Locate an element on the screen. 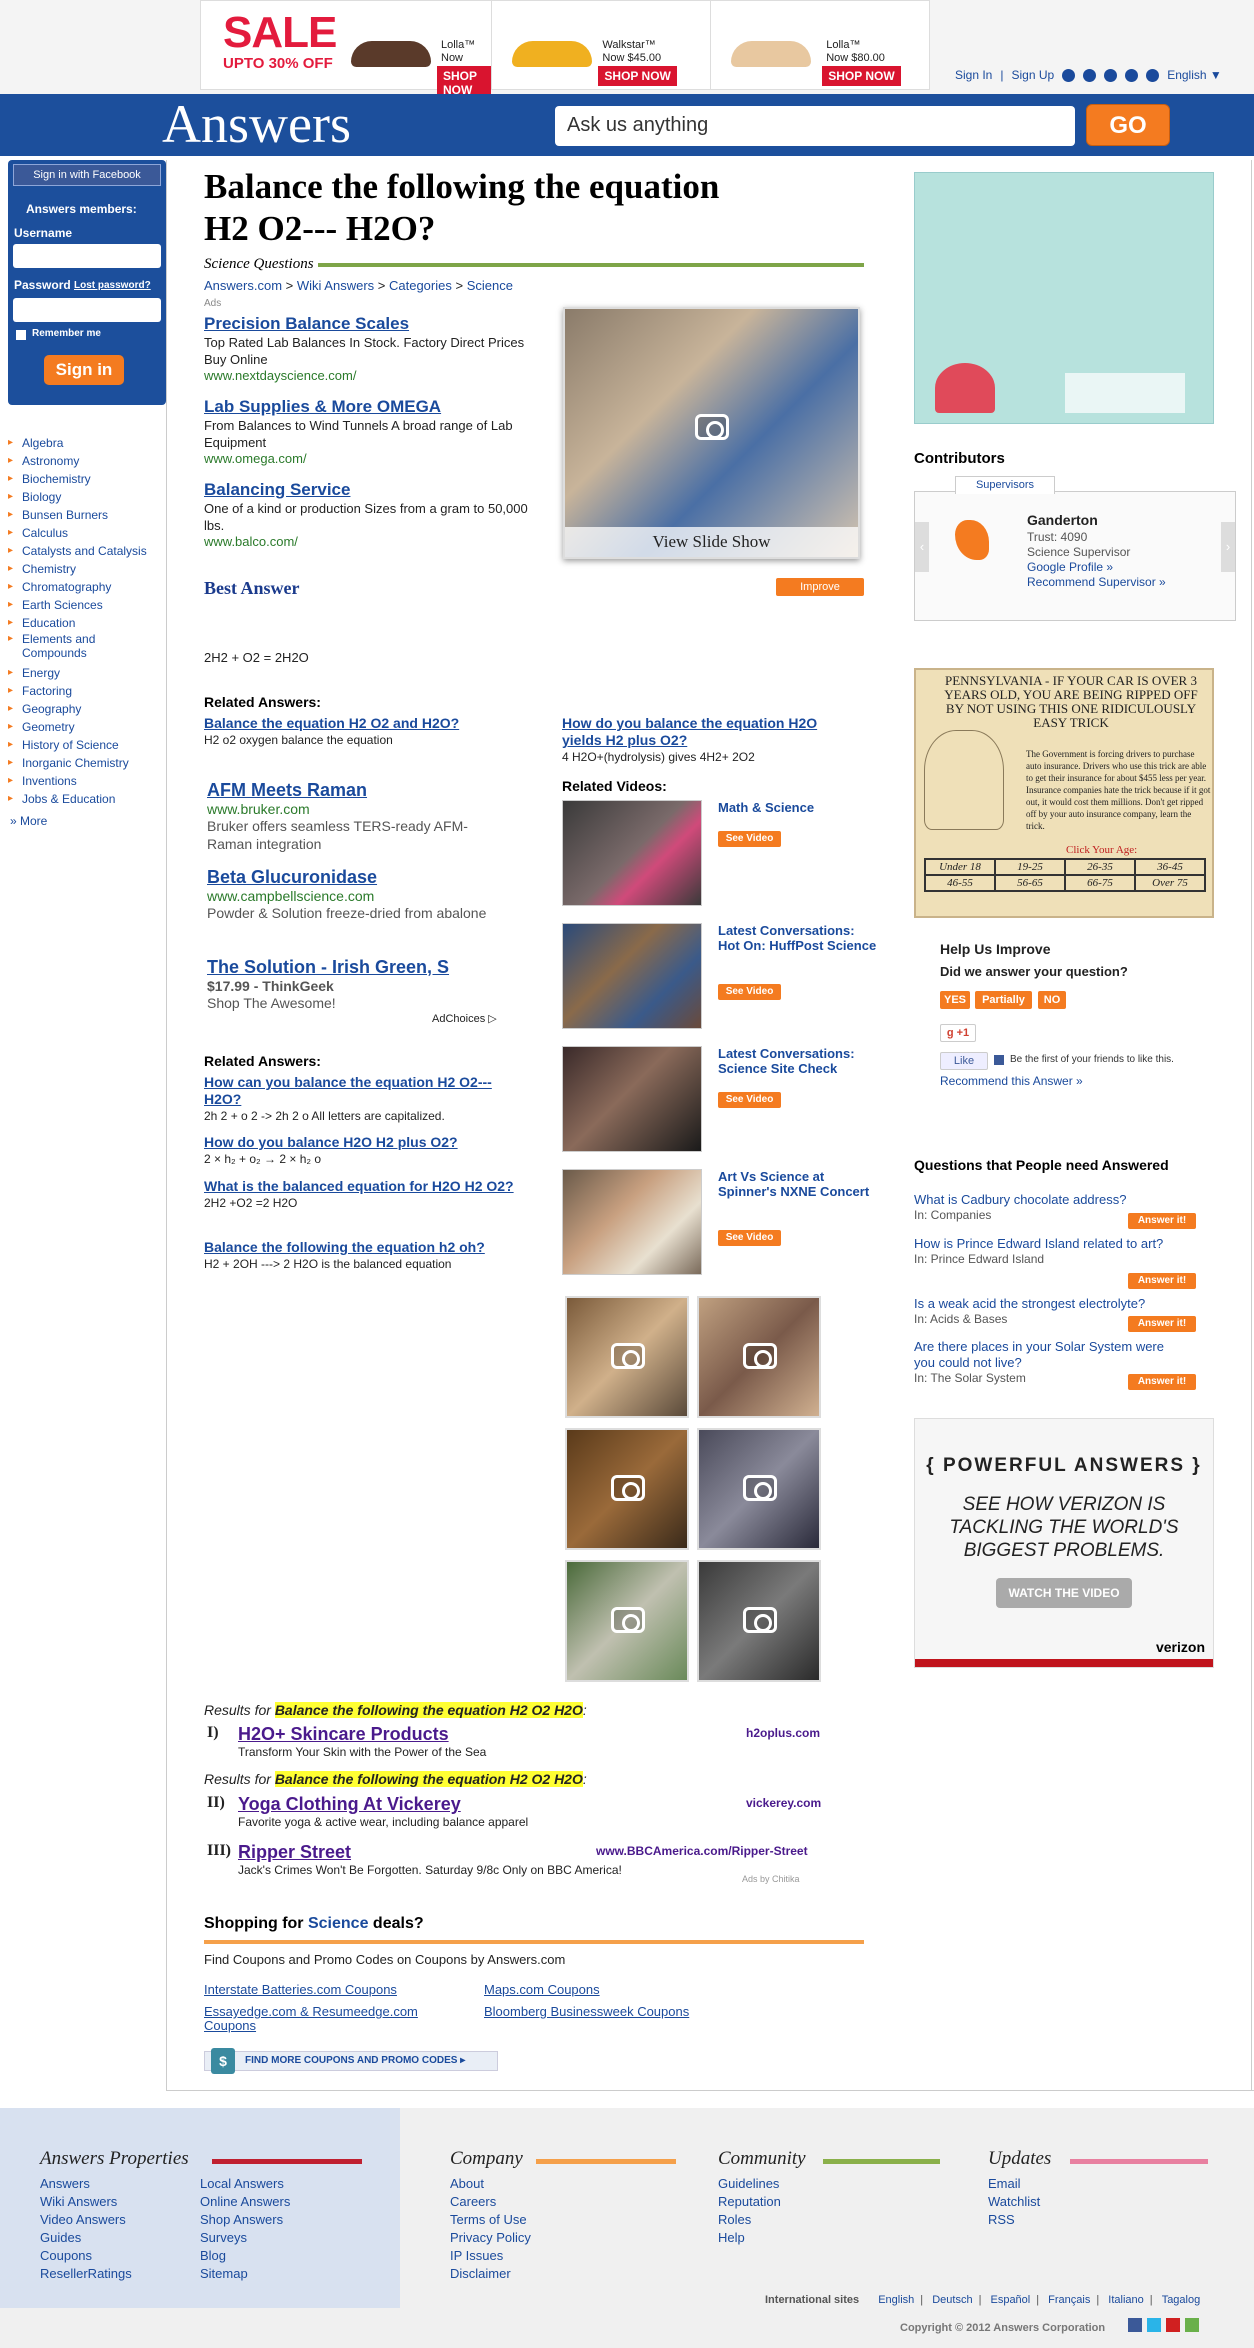  age-option: 19-25 is located at coordinates (1030, 867).